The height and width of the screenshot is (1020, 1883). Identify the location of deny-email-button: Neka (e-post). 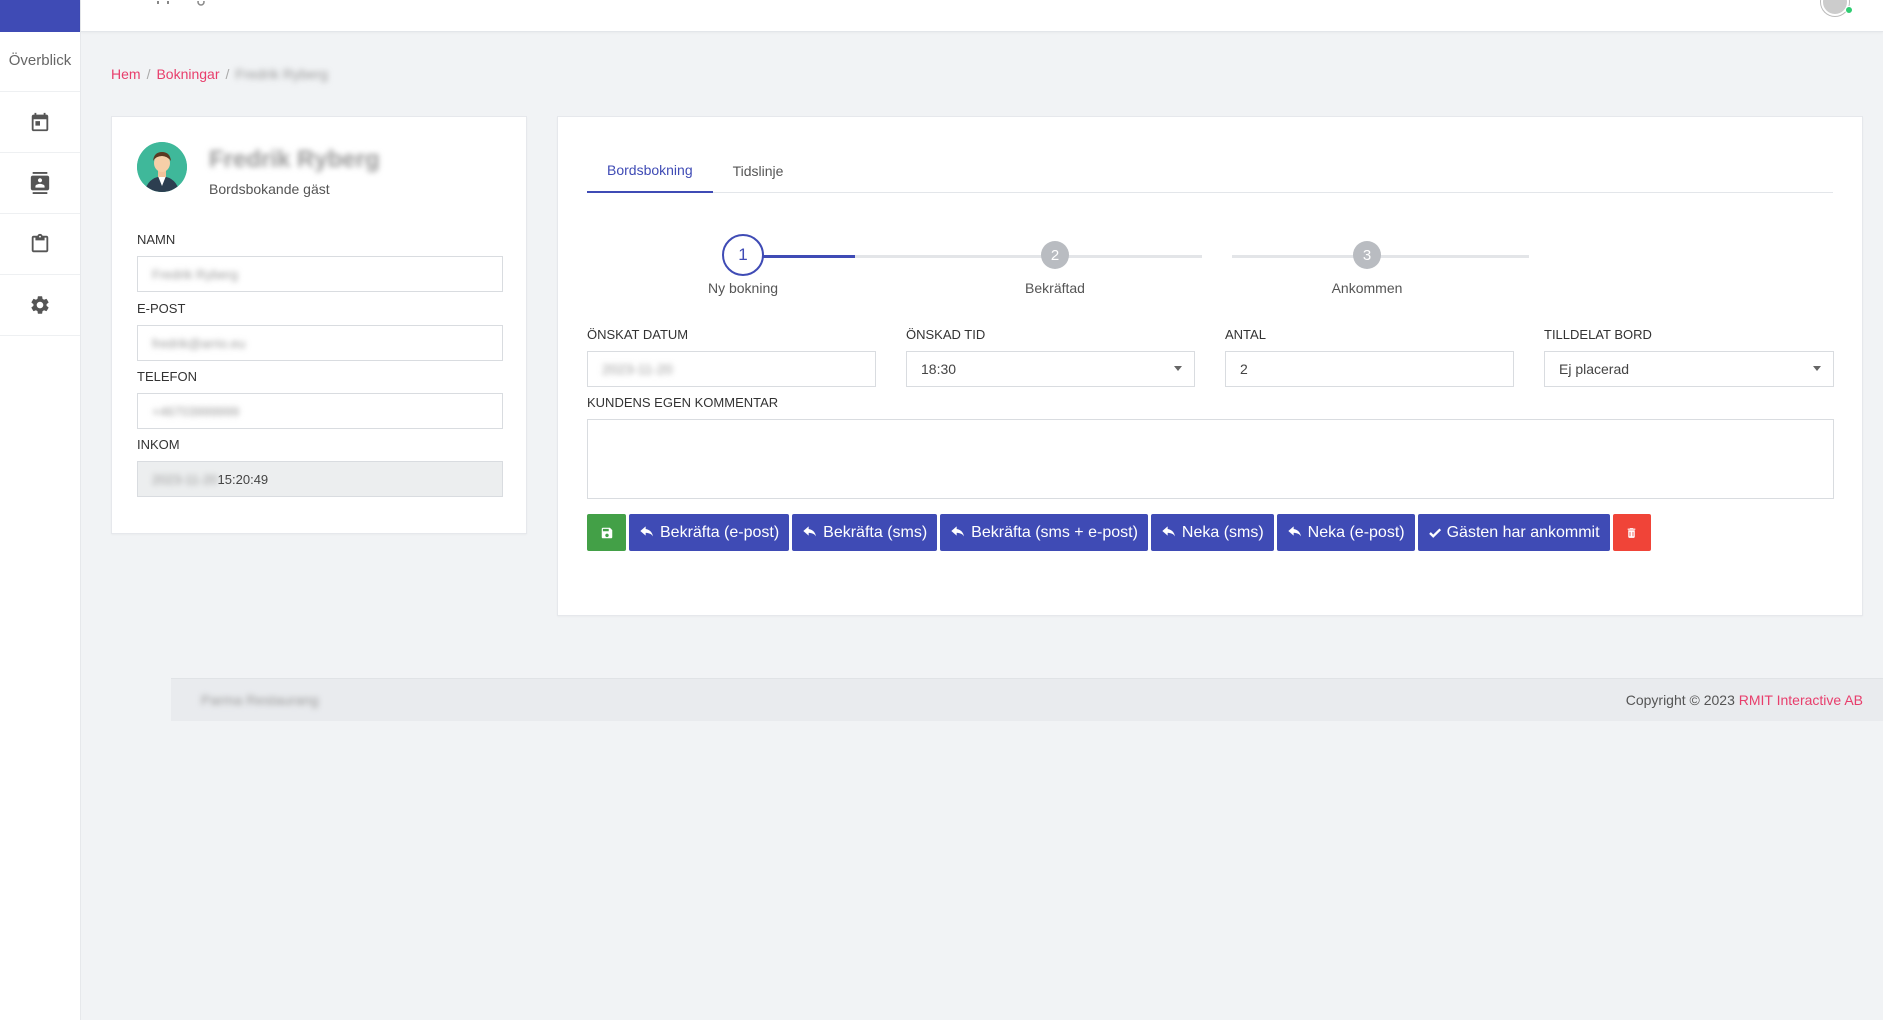
(1345, 532).